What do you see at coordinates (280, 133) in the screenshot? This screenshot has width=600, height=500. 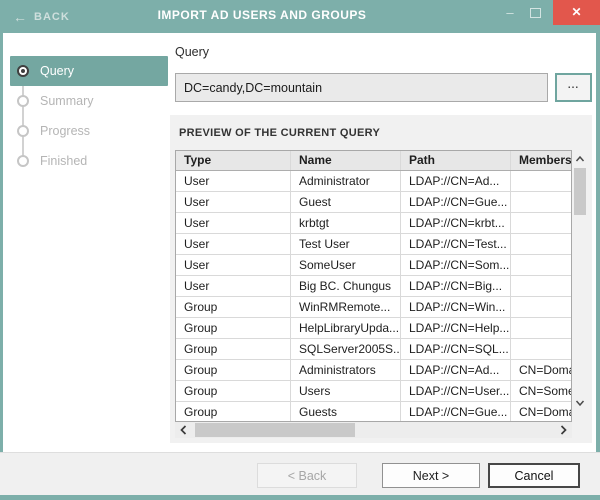 I see `preview-panel-title: PREVIEW OF THE CURRENT QUERY` at bounding box center [280, 133].